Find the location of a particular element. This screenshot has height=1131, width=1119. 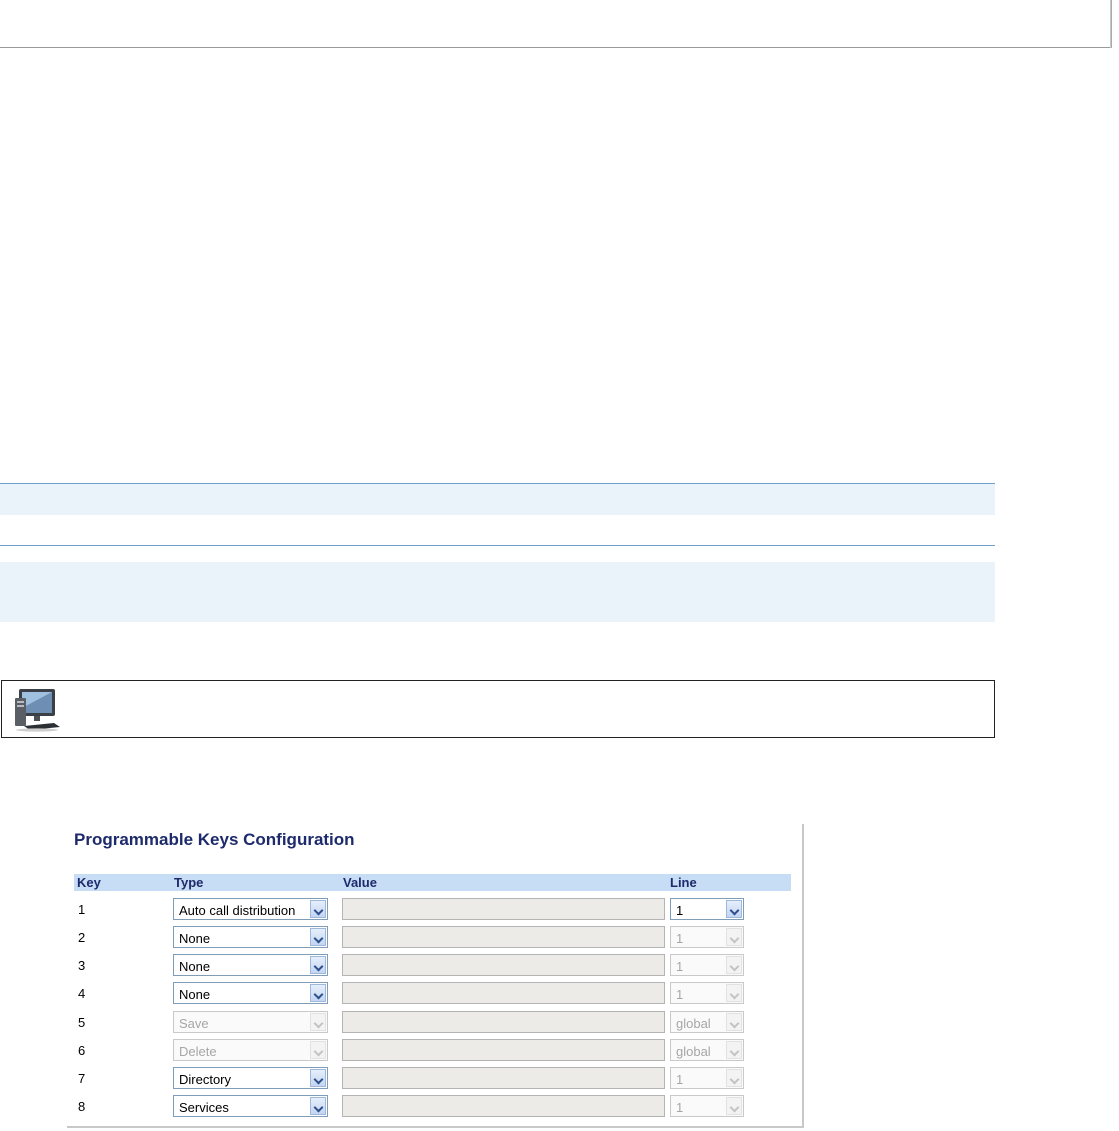

table-row: 4 None 1 is located at coordinates (434, 994).